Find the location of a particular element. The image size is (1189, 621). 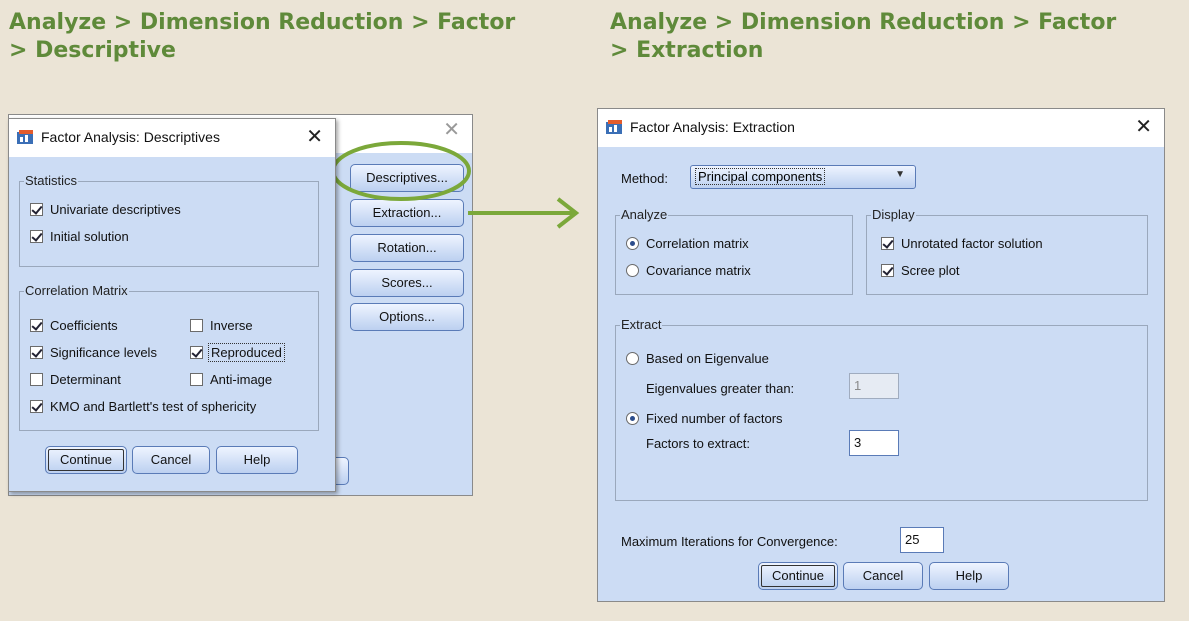

display-group-title: Display is located at coordinates (893, 214).